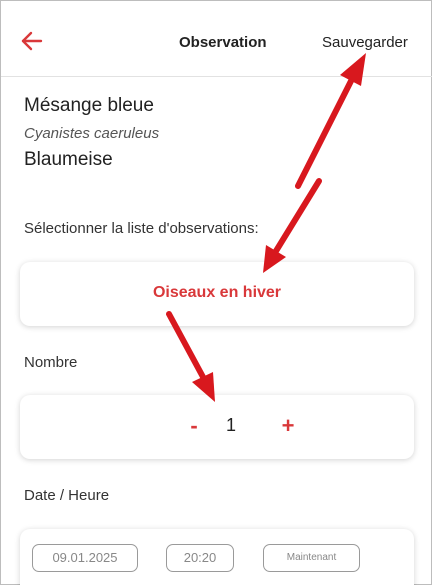 The image size is (432, 585). I want to click on now-button: Maintenant, so click(311, 558).